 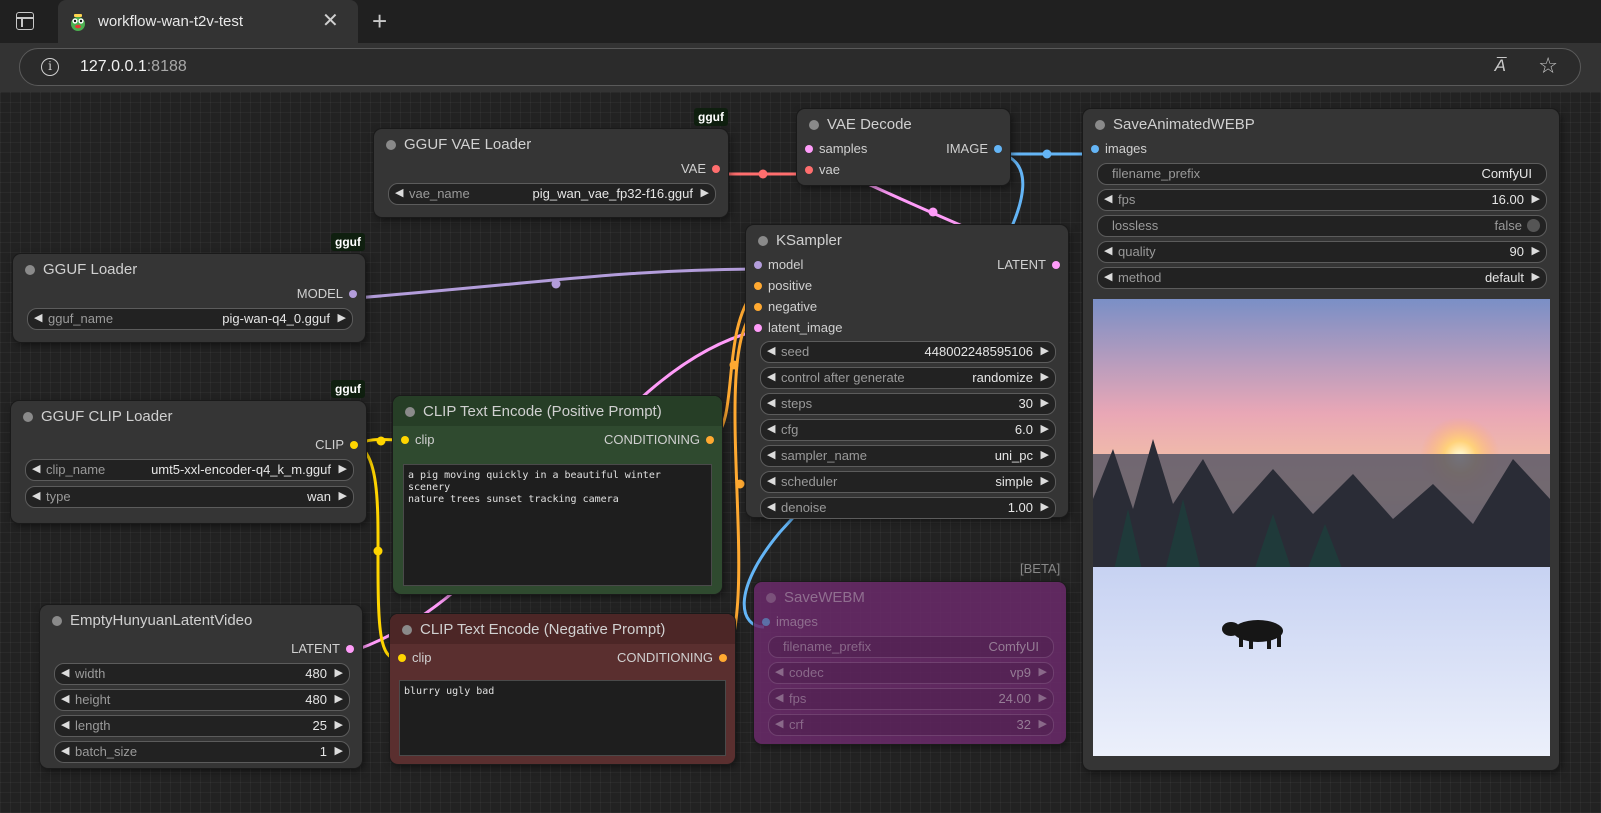 What do you see at coordinates (189, 497) in the screenshot?
I see `widget-type: ◀ type wan ▶` at bounding box center [189, 497].